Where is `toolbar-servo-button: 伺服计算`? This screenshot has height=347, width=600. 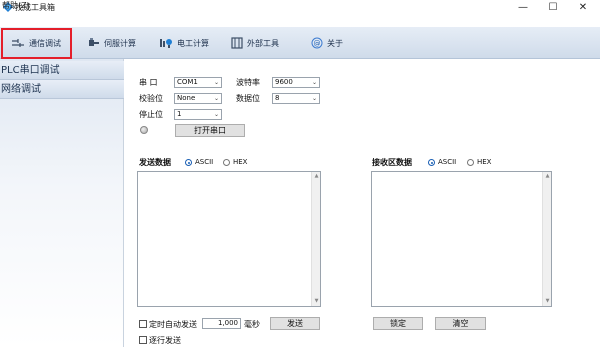
toolbar-servo-button: 伺服计算 is located at coordinates (118, 43).